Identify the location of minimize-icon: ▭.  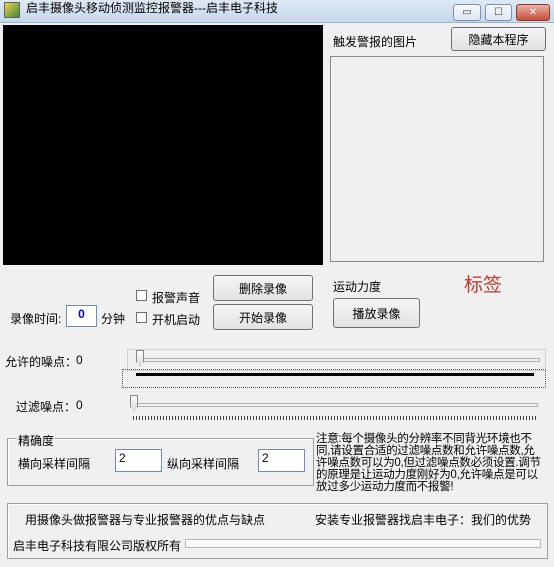
(467, 12).